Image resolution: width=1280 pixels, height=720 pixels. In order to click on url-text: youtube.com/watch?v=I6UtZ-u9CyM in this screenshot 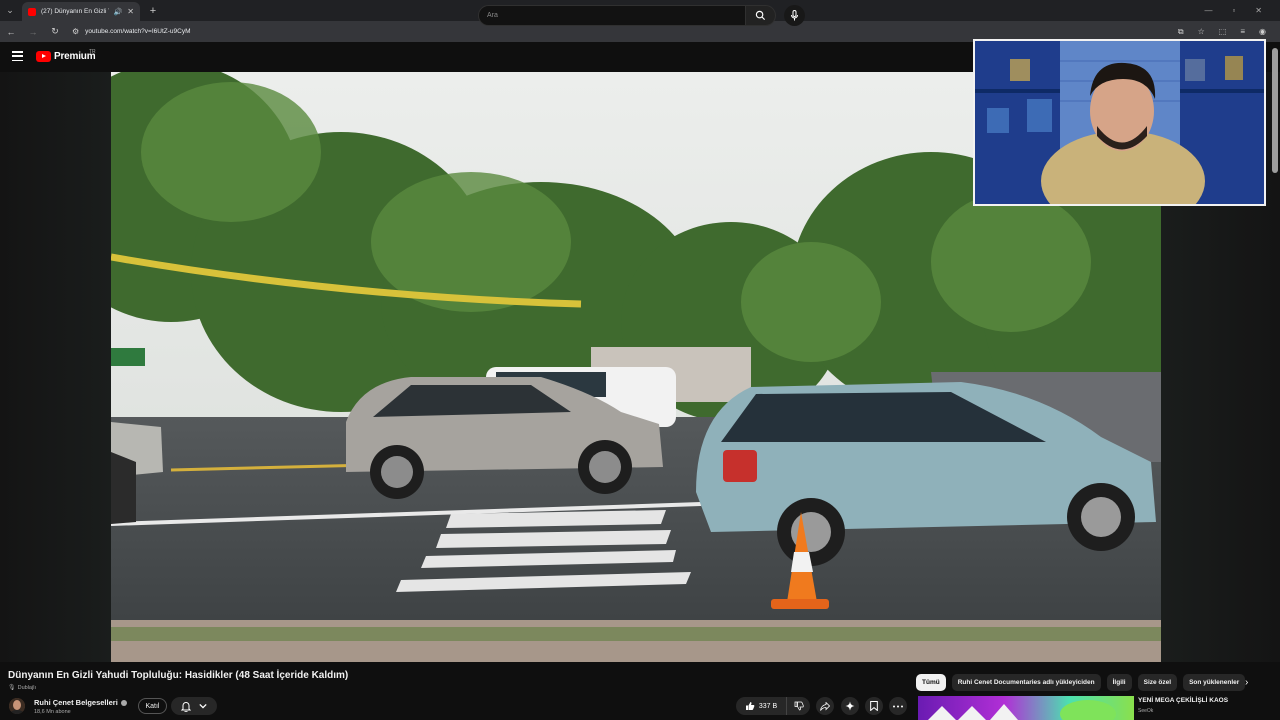, I will do `click(138, 31)`.